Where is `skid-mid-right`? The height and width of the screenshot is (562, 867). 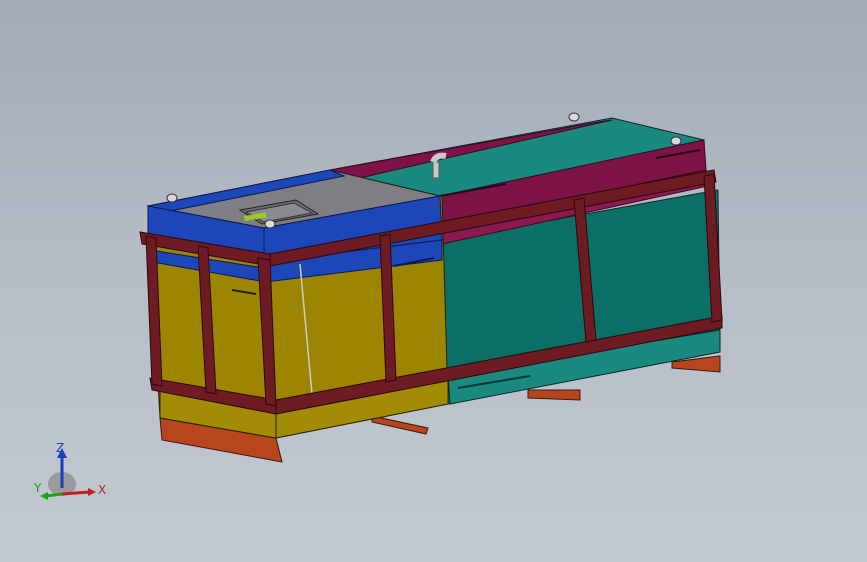 skid-mid-right is located at coordinates (554, 395).